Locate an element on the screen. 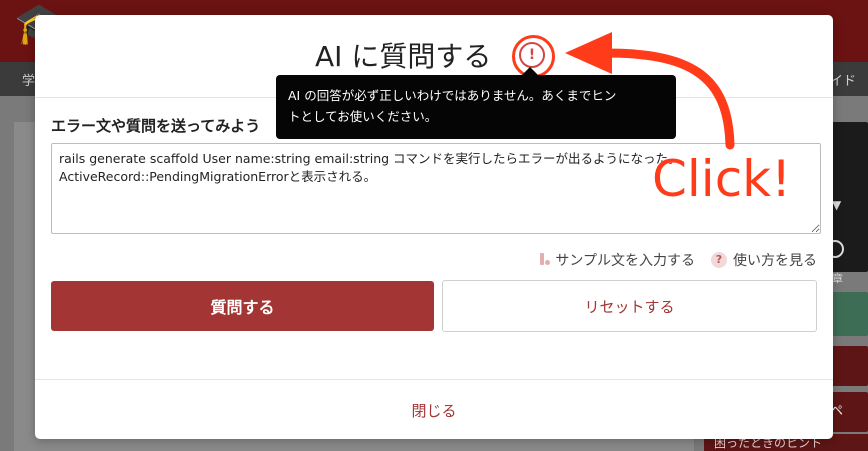 The width and height of the screenshot is (868, 451). how-to-use-link: ? 使い方を見る is located at coordinates (764, 260).